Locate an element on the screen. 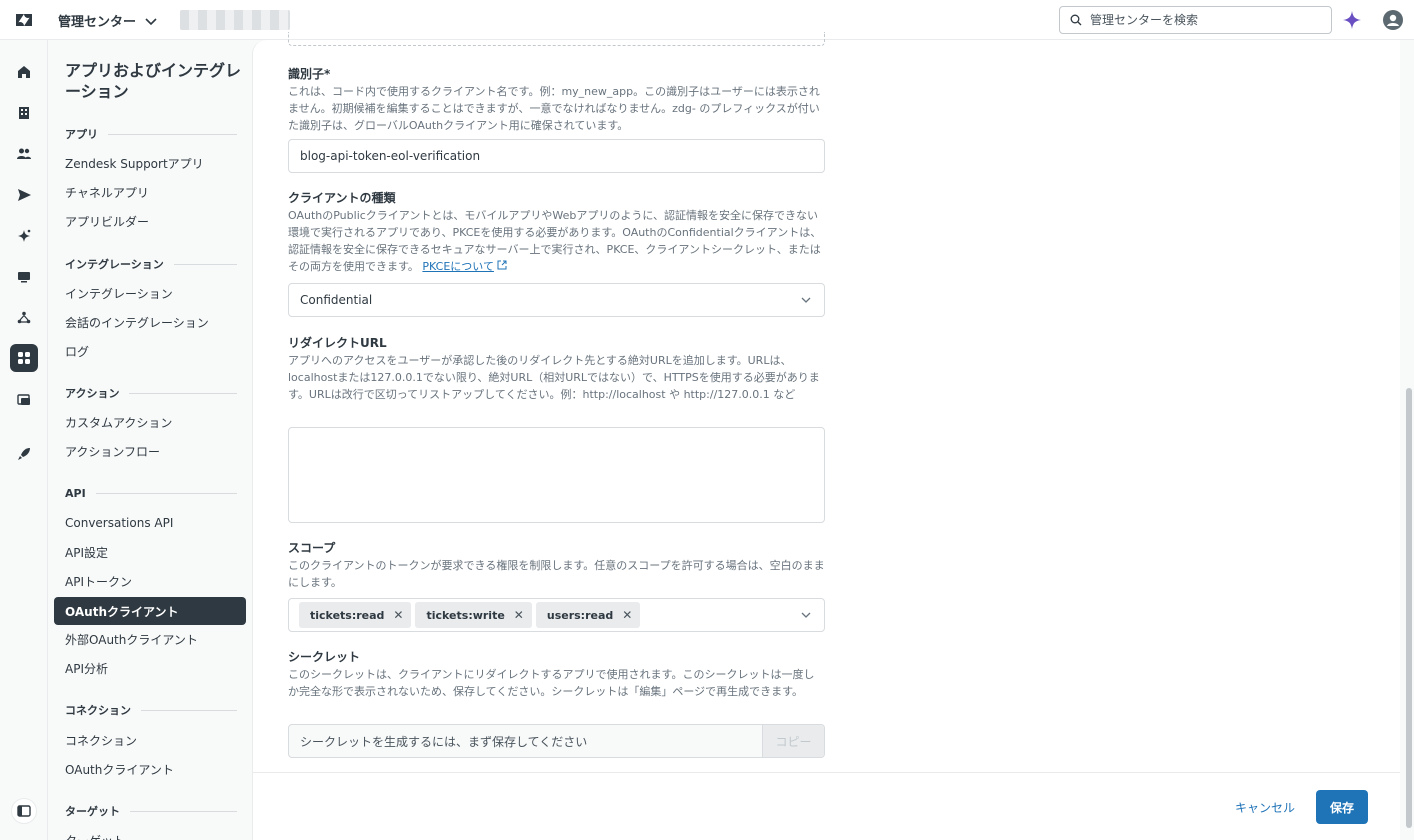 The image size is (1414, 840). nav-item-api-settings: API設定 is located at coordinates (150, 552).